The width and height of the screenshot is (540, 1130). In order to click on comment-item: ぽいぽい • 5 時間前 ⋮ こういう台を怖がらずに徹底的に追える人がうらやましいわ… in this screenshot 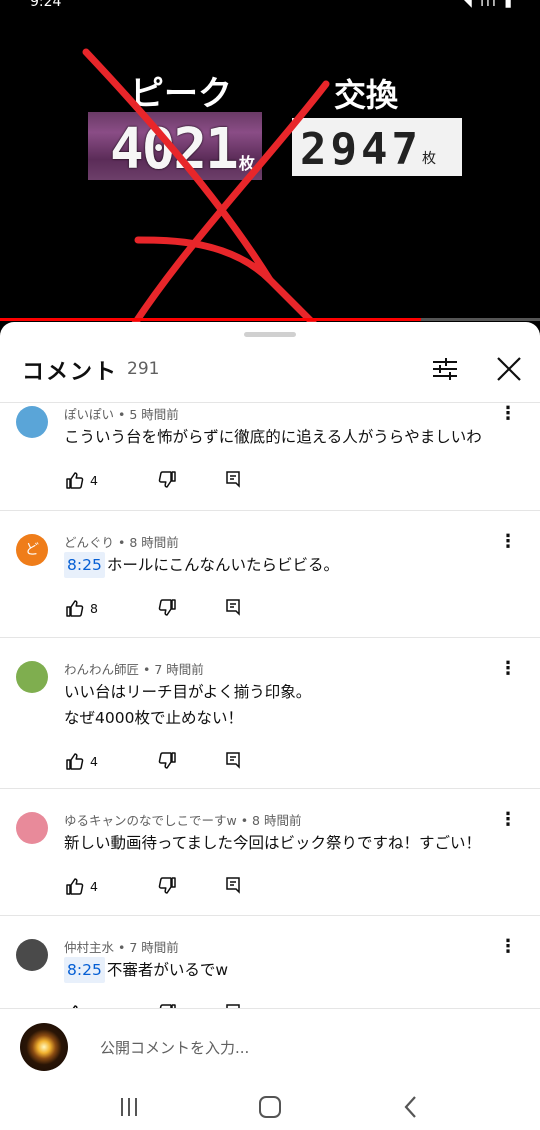, I will do `click(270, 457)`.